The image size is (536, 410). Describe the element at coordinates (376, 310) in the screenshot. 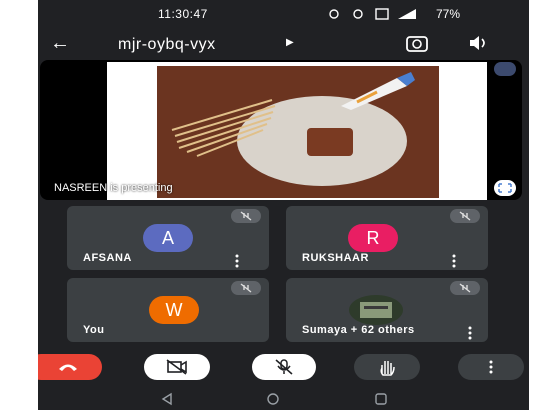

I see `group-avatar-image` at that location.